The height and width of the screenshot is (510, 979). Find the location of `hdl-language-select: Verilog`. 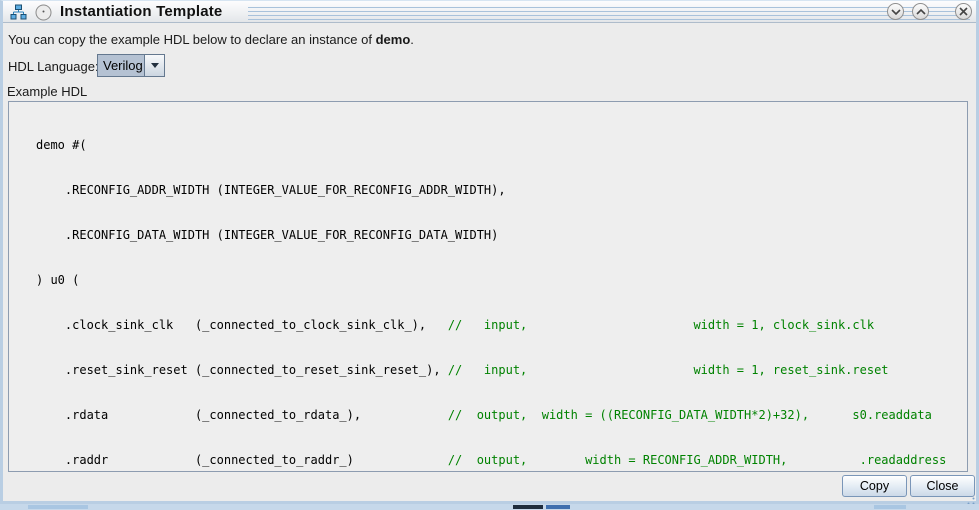

hdl-language-select: Verilog is located at coordinates (131, 65).